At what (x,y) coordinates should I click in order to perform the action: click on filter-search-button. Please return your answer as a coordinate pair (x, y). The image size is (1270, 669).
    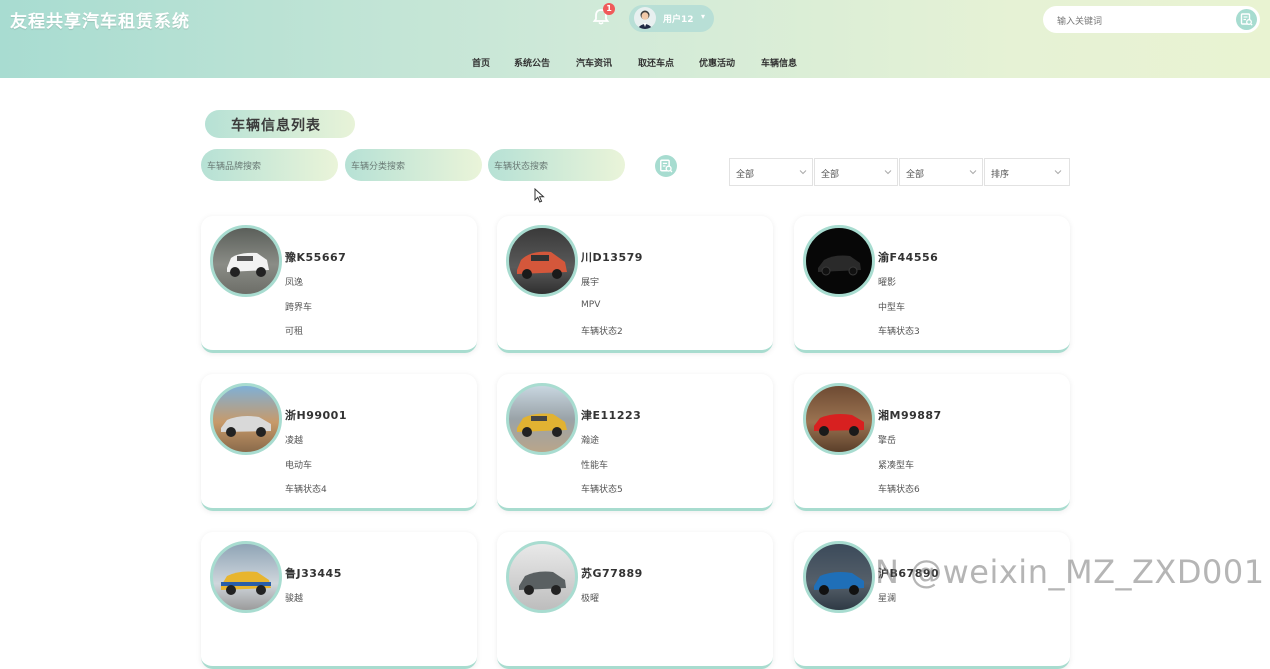
    Looking at the image, I should click on (666, 166).